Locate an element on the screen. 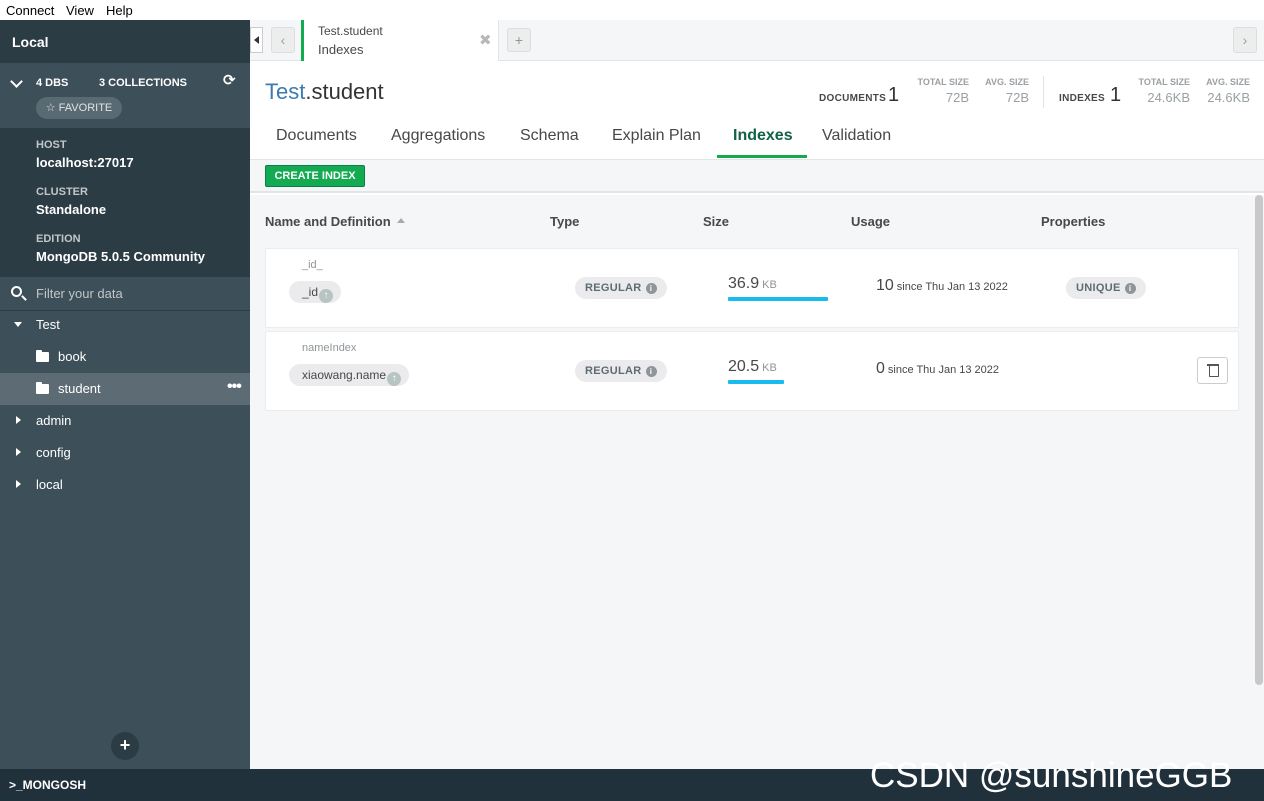 The image size is (1264, 801). active-tab-indicator is located at coordinates (762, 156).